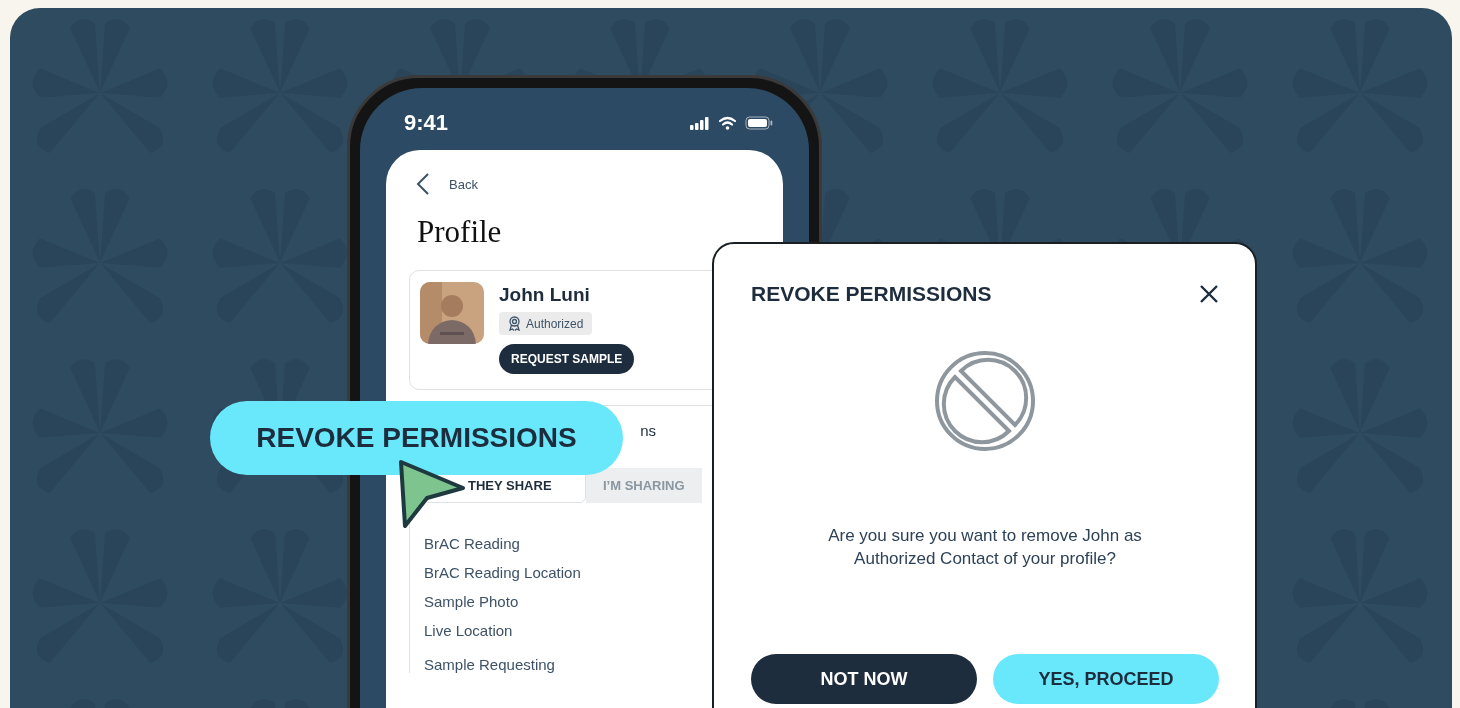 This screenshot has height=708, width=1460. Describe the element at coordinates (544, 295) in the screenshot. I see `contact-name: John Luni` at that location.